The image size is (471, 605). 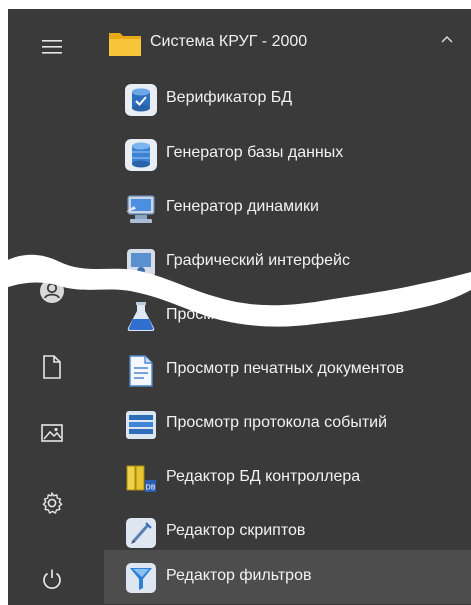 I want to click on menu-item-label: Верификатор БД, so click(x=229, y=97).